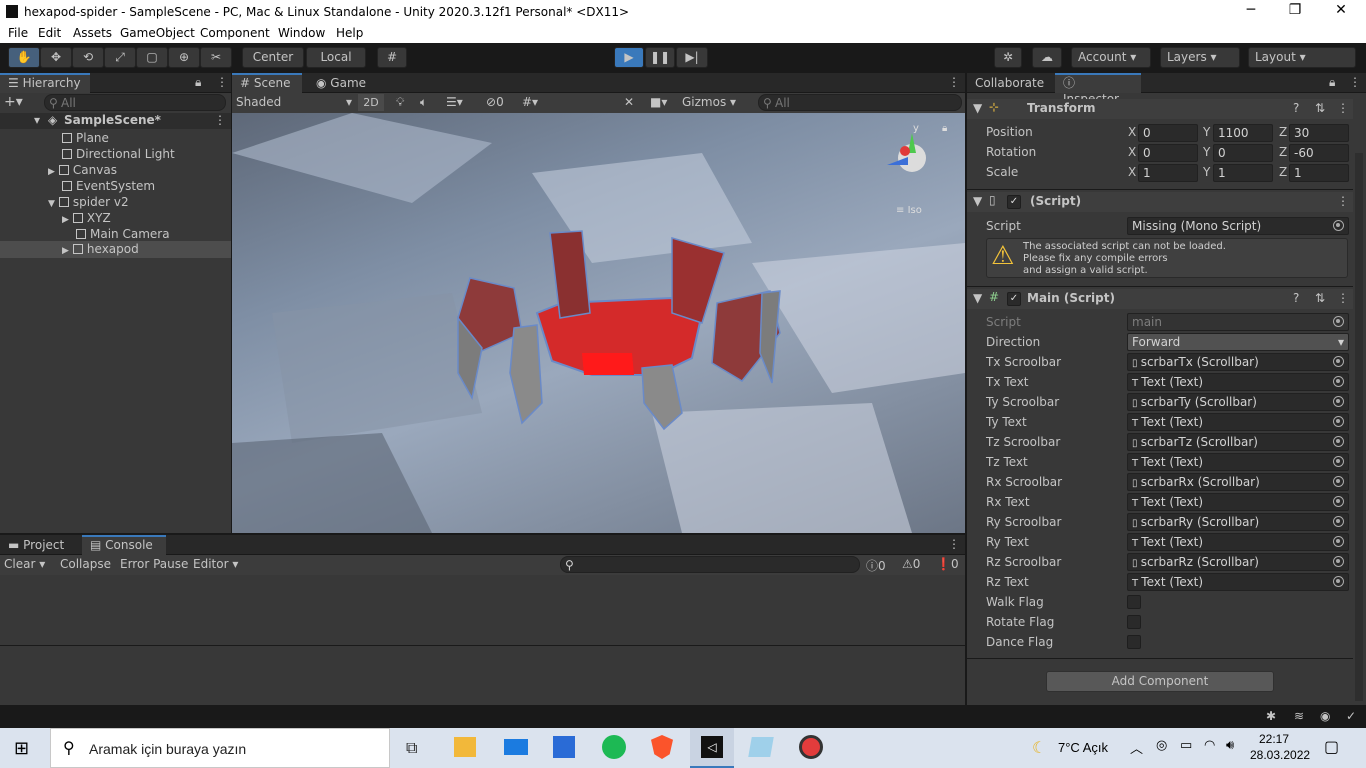 The height and width of the screenshot is (768, 1366). I want to click on error-count-toggle: ❗0, so click(947, 564).